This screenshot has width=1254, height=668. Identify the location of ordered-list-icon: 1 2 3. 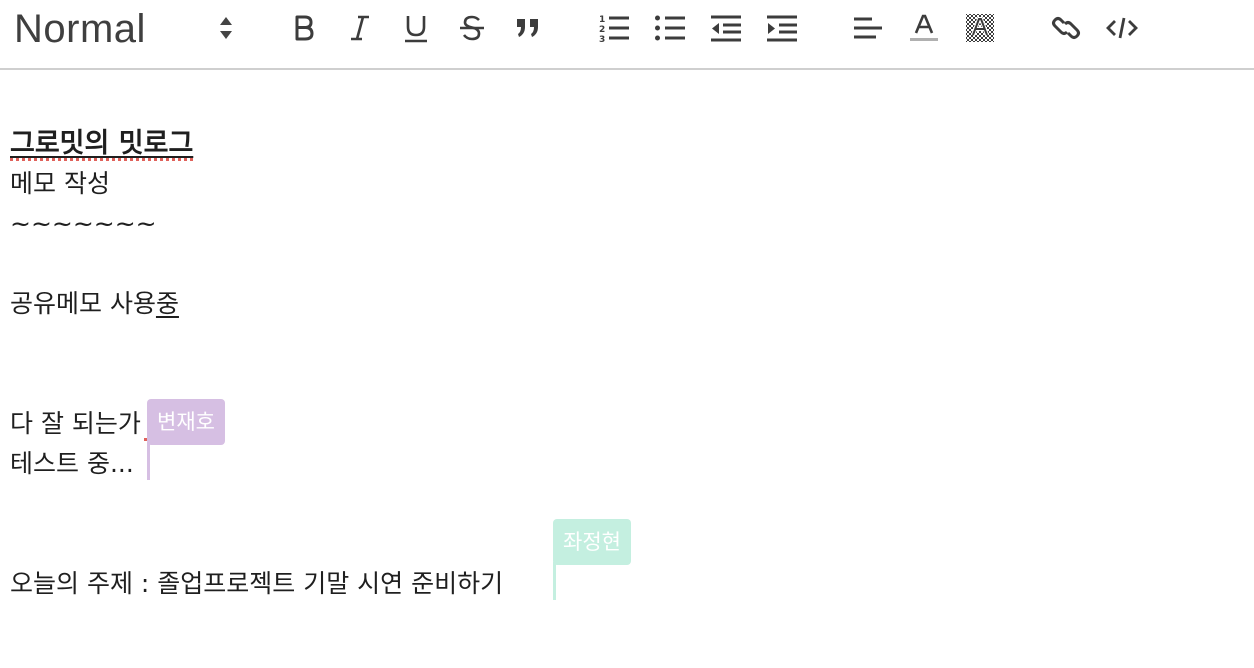
(614, 29).